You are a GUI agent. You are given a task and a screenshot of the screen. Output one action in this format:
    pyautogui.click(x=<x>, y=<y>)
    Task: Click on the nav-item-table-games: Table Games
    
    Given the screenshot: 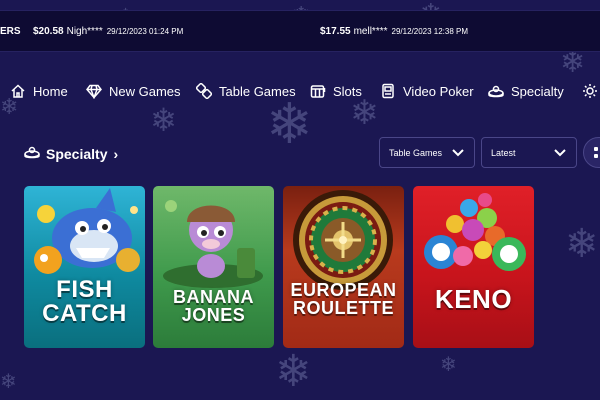 What is the action you would take?
    pyautogui.click(x=246, y=91)
    